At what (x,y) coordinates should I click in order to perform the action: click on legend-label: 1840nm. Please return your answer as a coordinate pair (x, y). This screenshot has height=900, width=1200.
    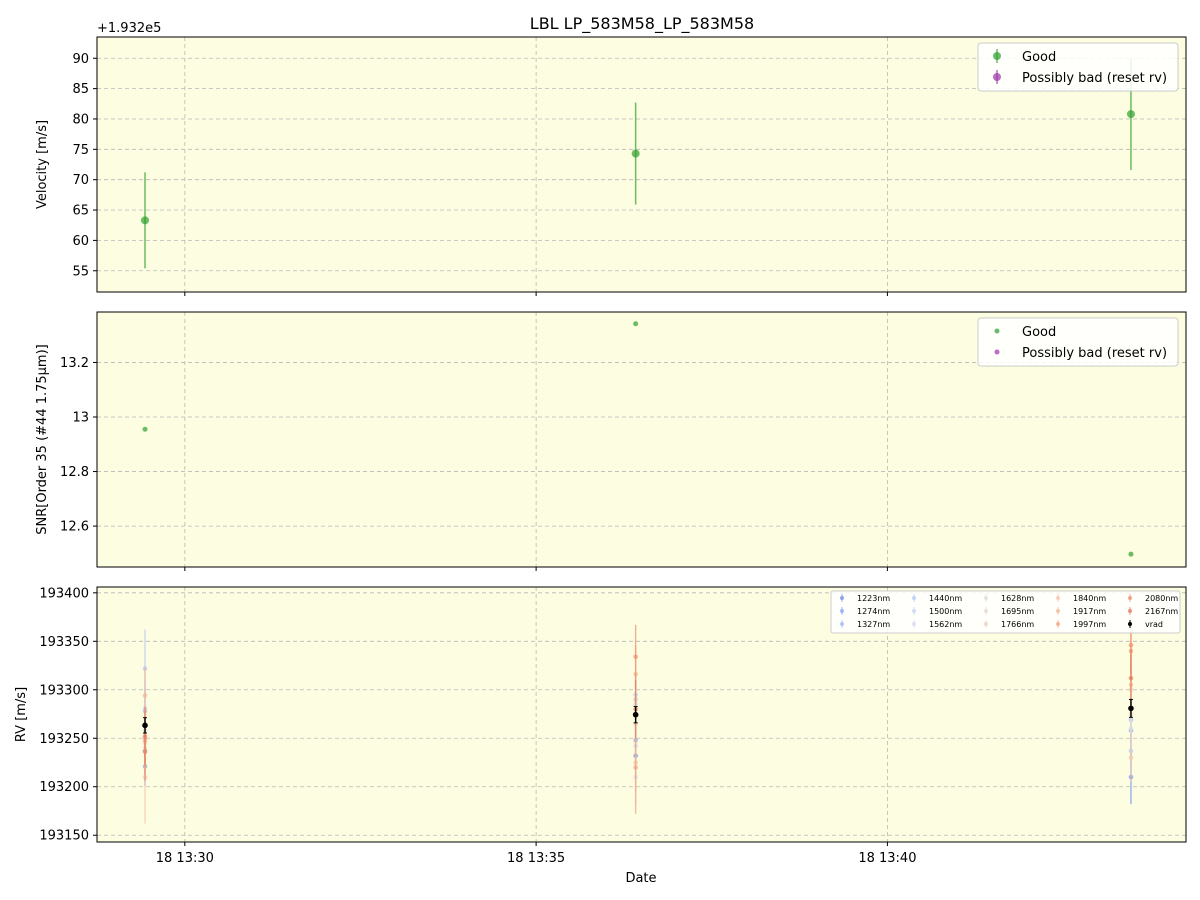
    Looking at the image, I should click on (1089, 598).